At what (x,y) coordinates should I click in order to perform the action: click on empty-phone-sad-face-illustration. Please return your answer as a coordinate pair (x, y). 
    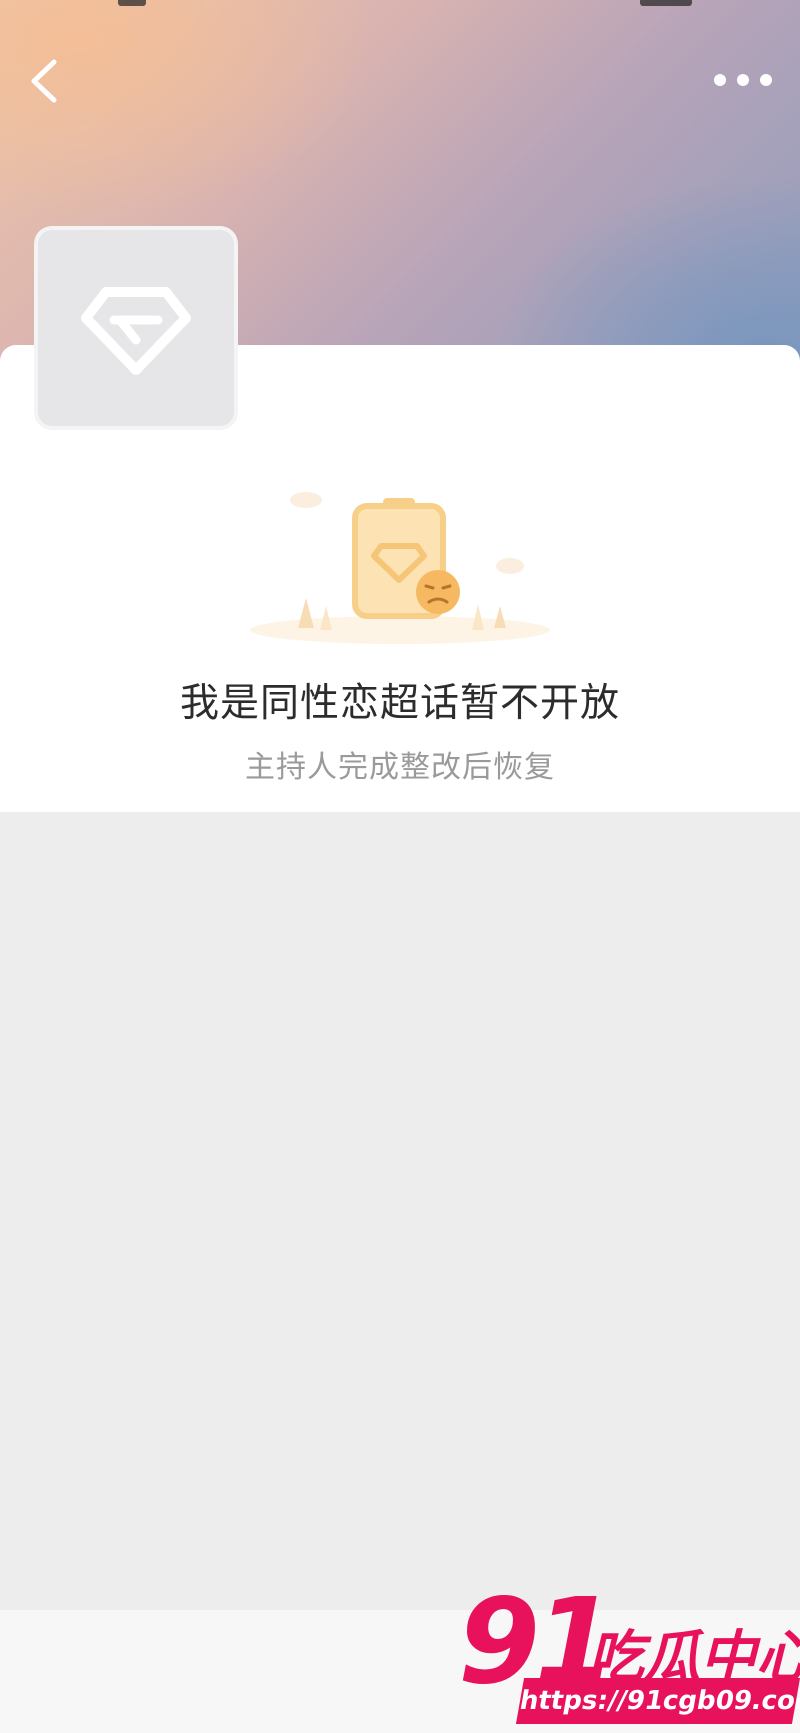
    Looking at the image, I should click on (400, 568).